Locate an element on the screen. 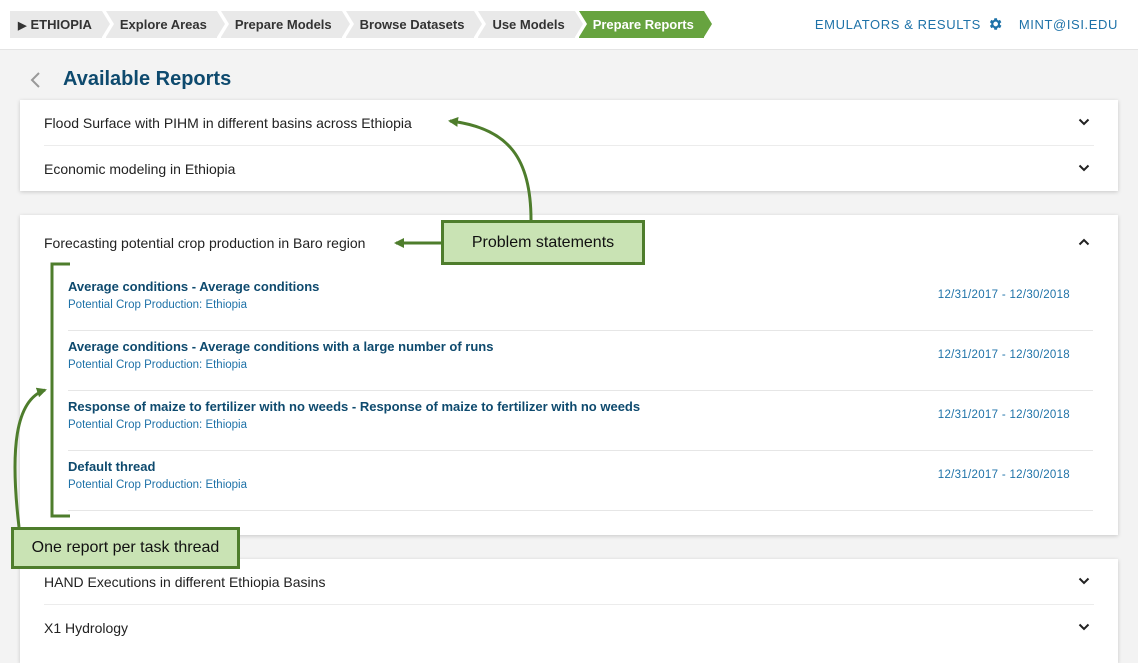 This screenshot has height=663, width=1138. row-divider is located at coordinates (580, 510).